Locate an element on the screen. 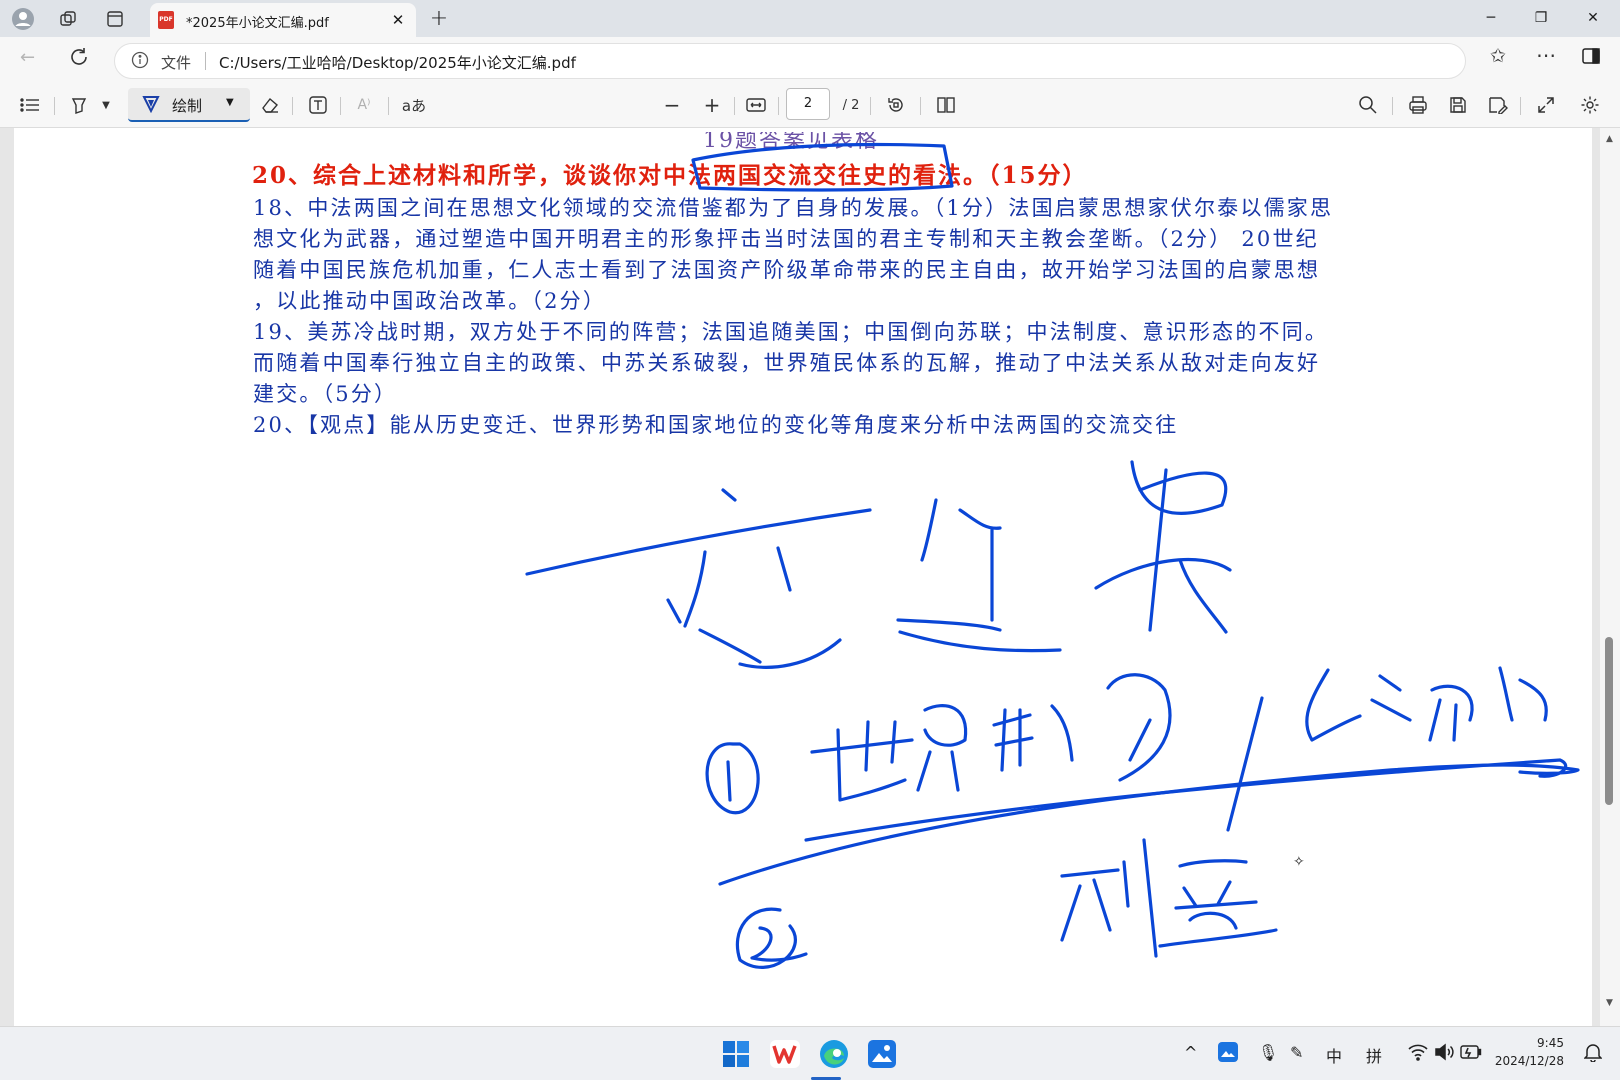  favorites-icon: ✩ is located at coordinates (1498, 56).